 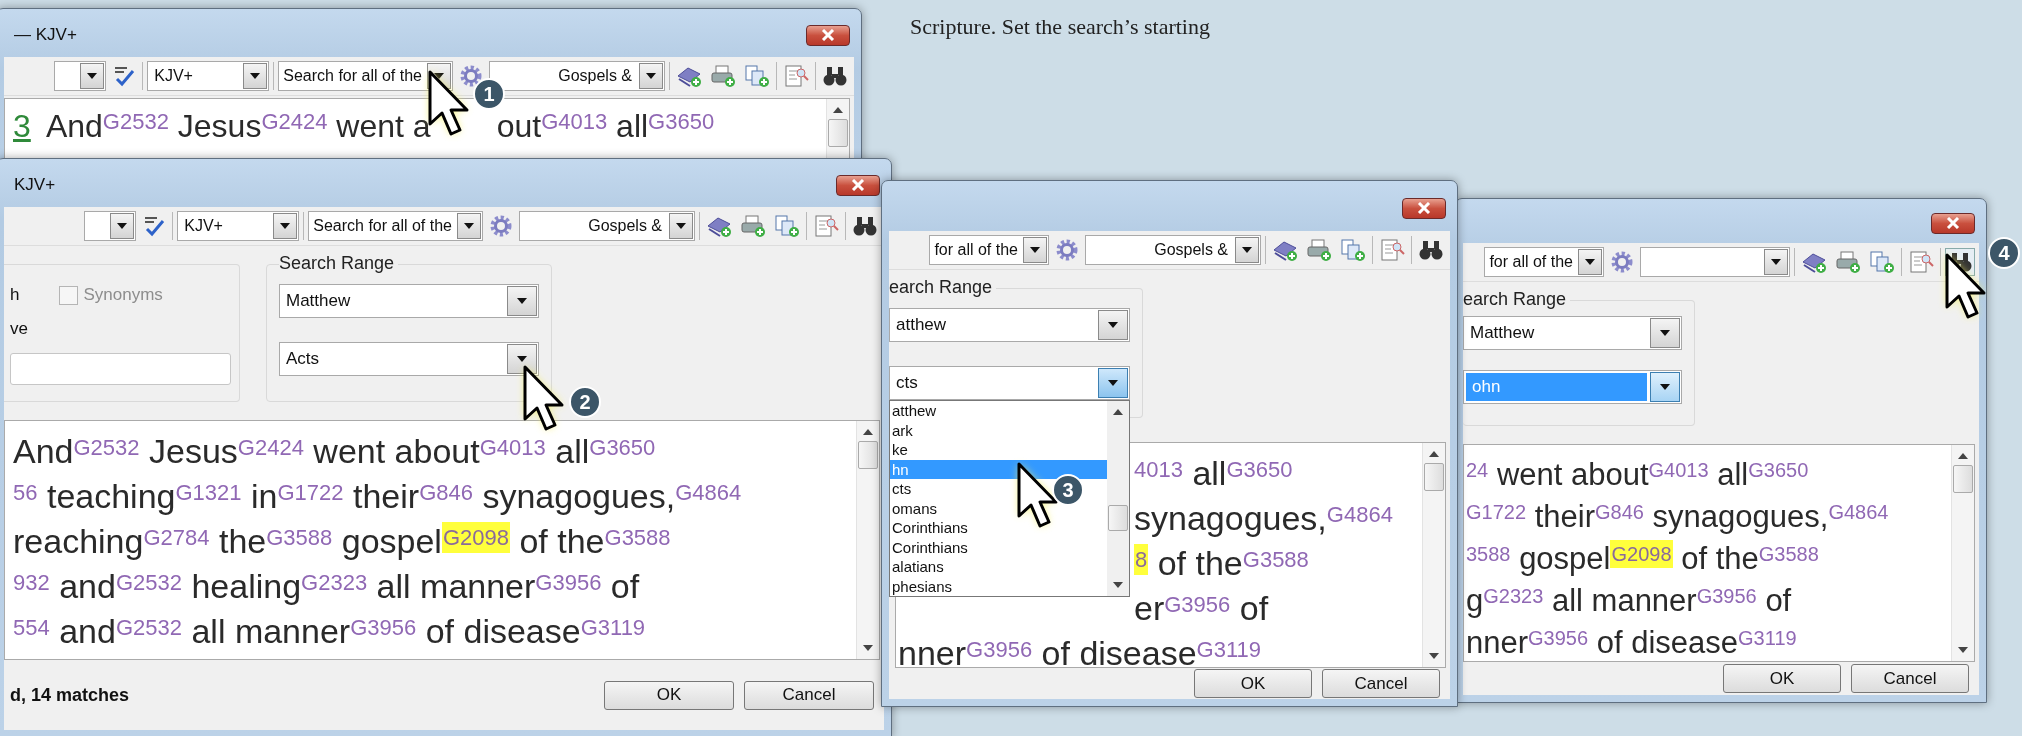 I want to click on verse-text-line: reaching$^{G2784}$ the$^{G3588}$ gospel$^{G2098}$ of the$^{G3588}$, so click(x=342, y=540).